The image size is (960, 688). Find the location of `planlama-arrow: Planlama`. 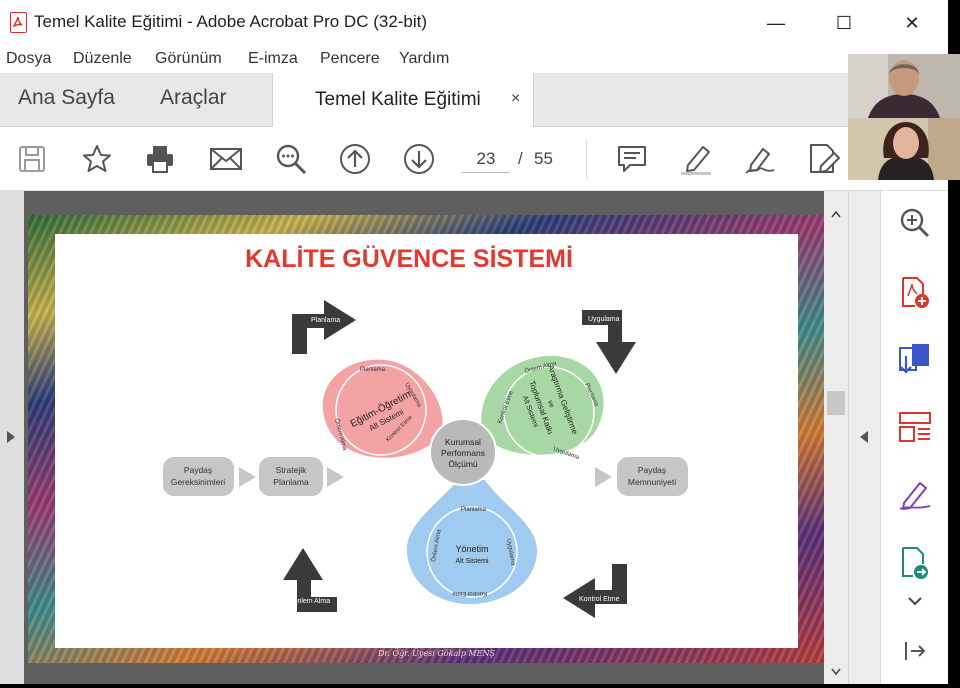

planlama-arrow: Planlama is located at coordinates (324, 327).